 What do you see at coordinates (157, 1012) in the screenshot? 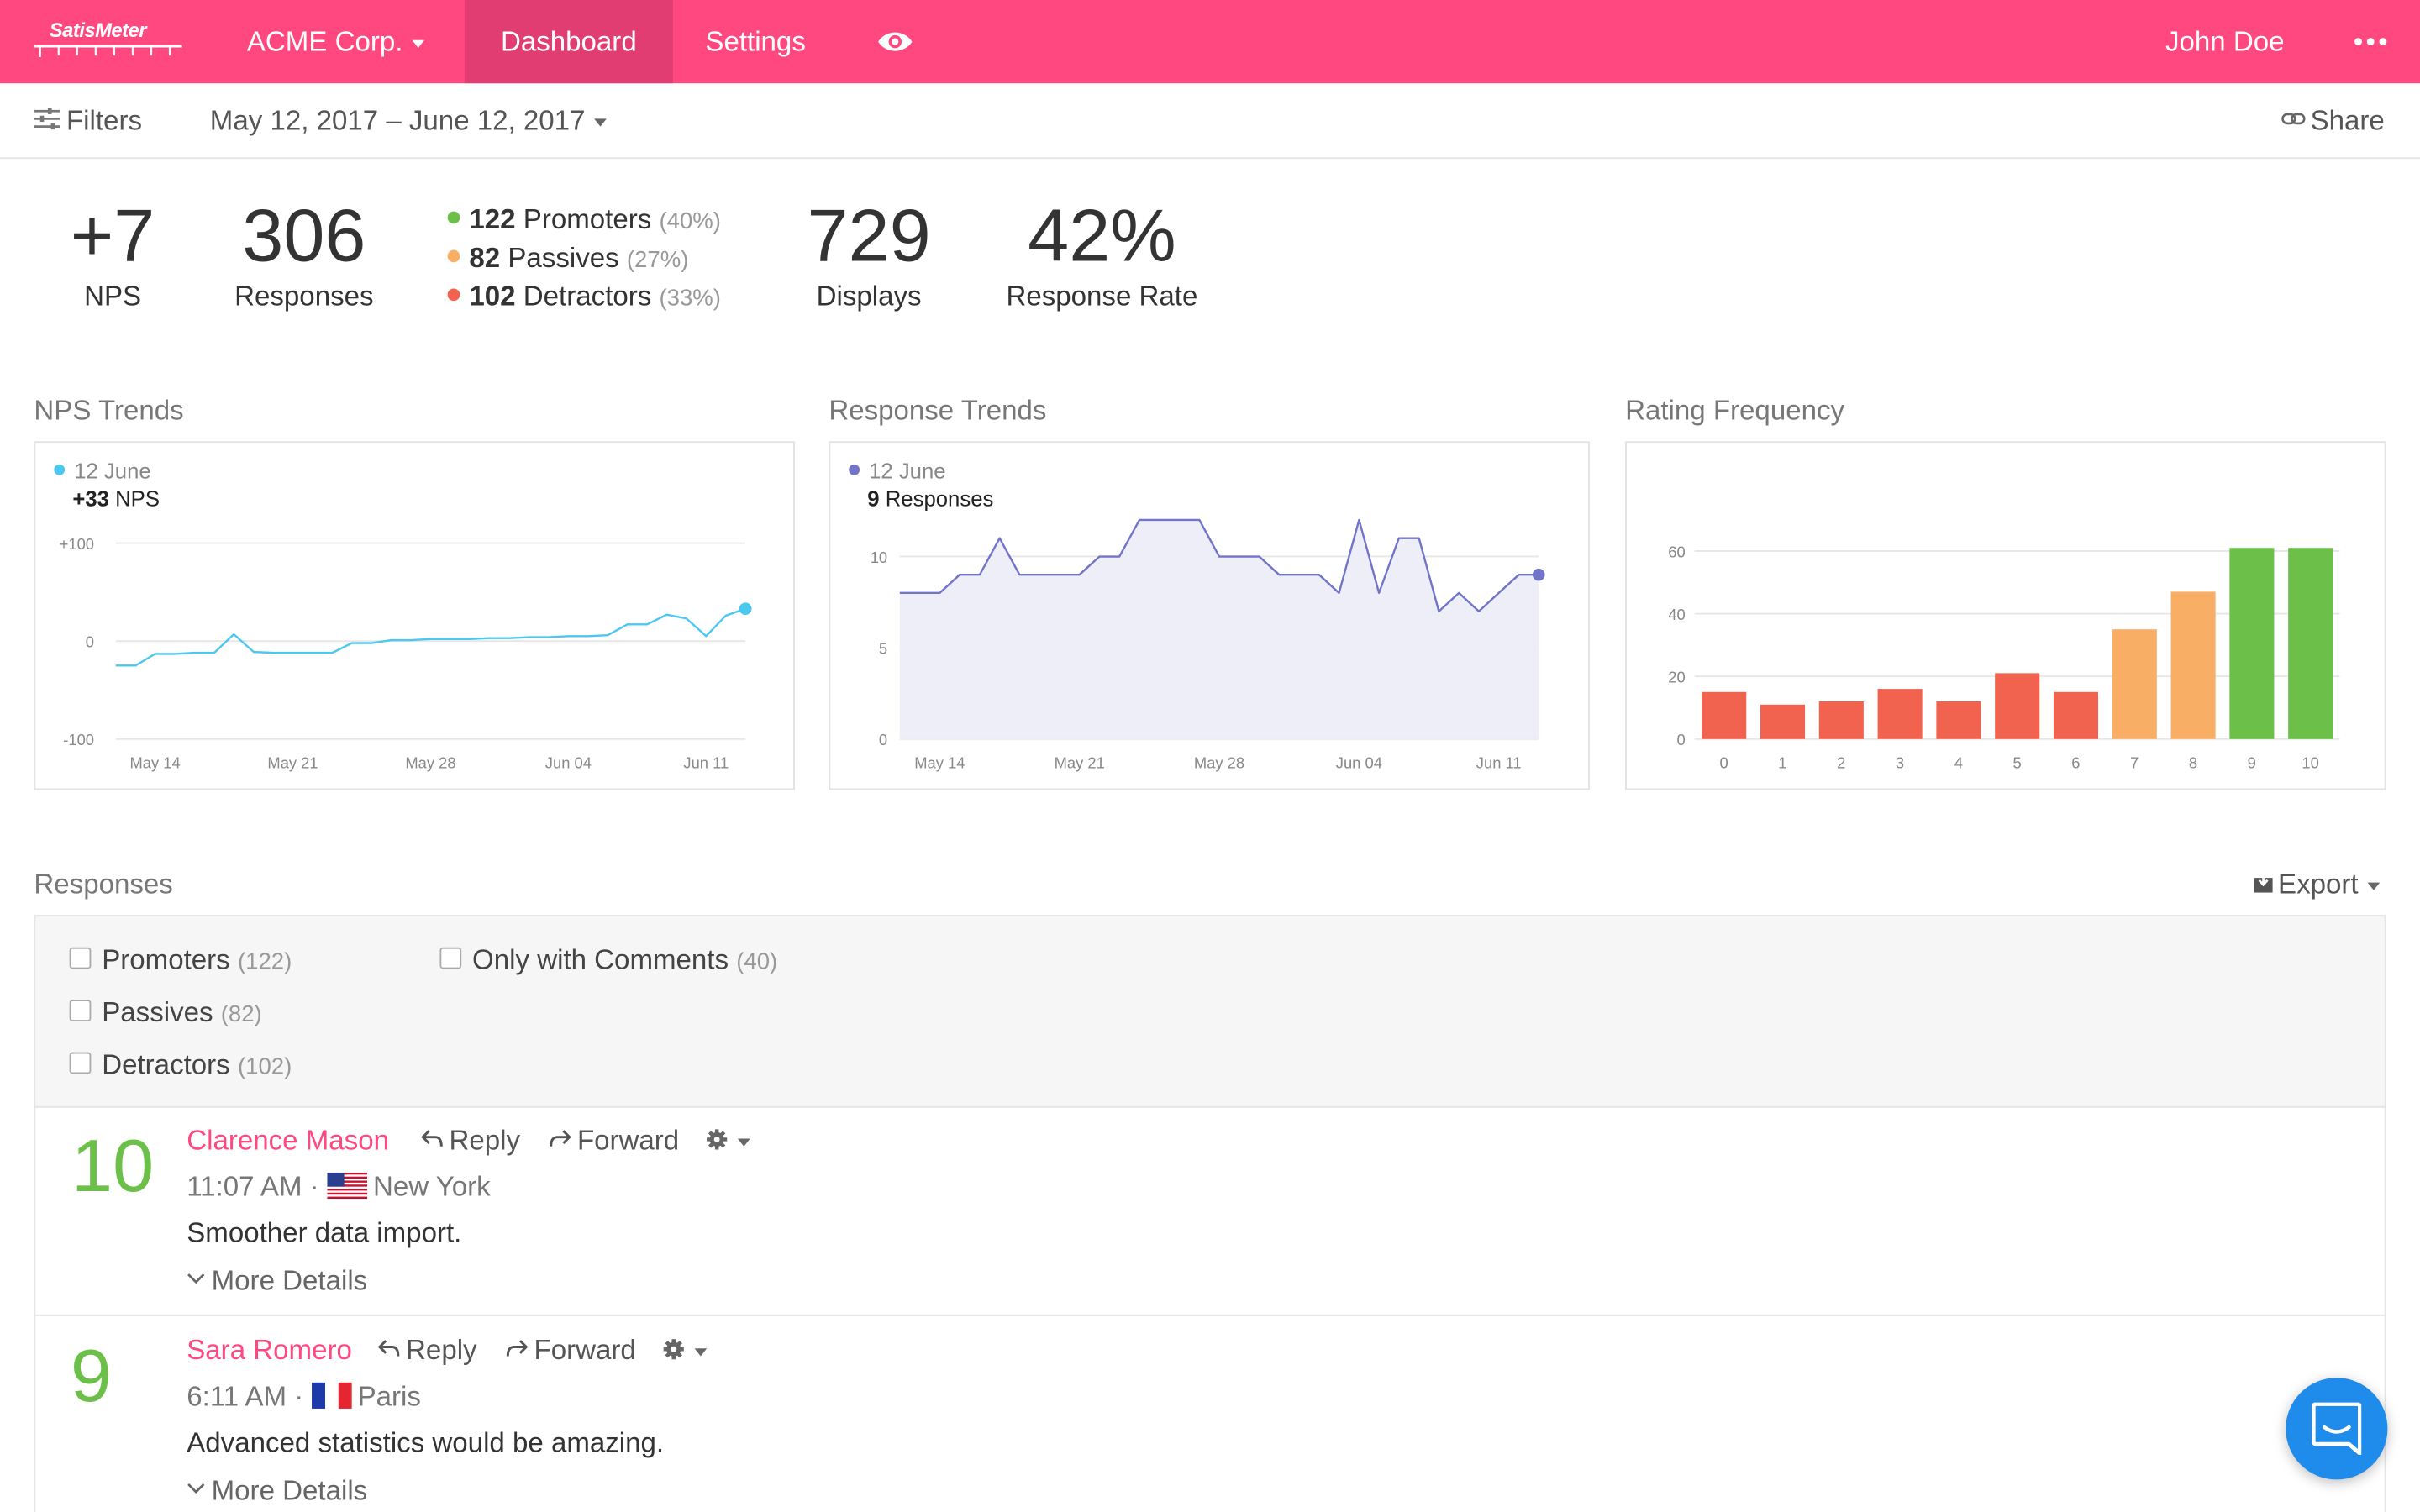
I see `filter-passives-label: Passives` at bounding box center [157, 1012].